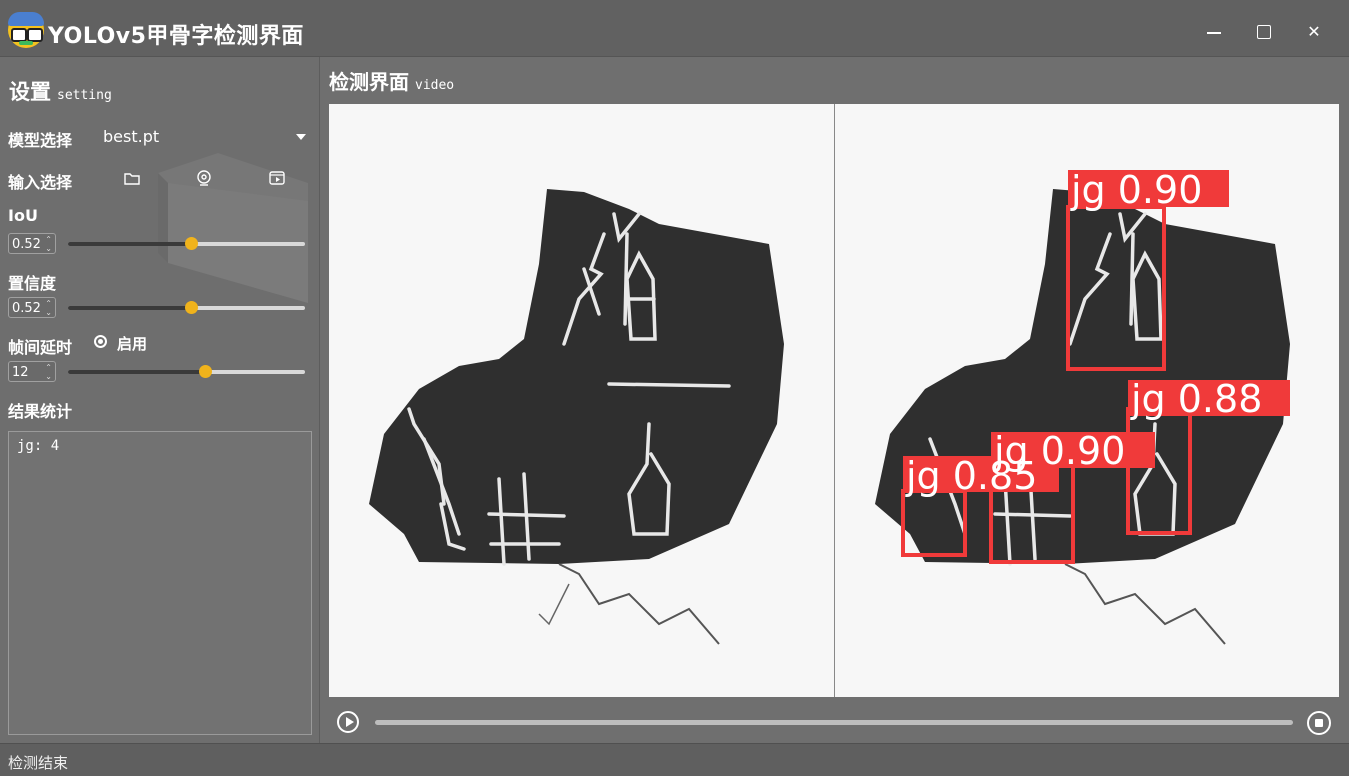 Image resolution: width=1349 pixels, height=776 pixels. I want to click on webcam-icon, so click(204, 178).